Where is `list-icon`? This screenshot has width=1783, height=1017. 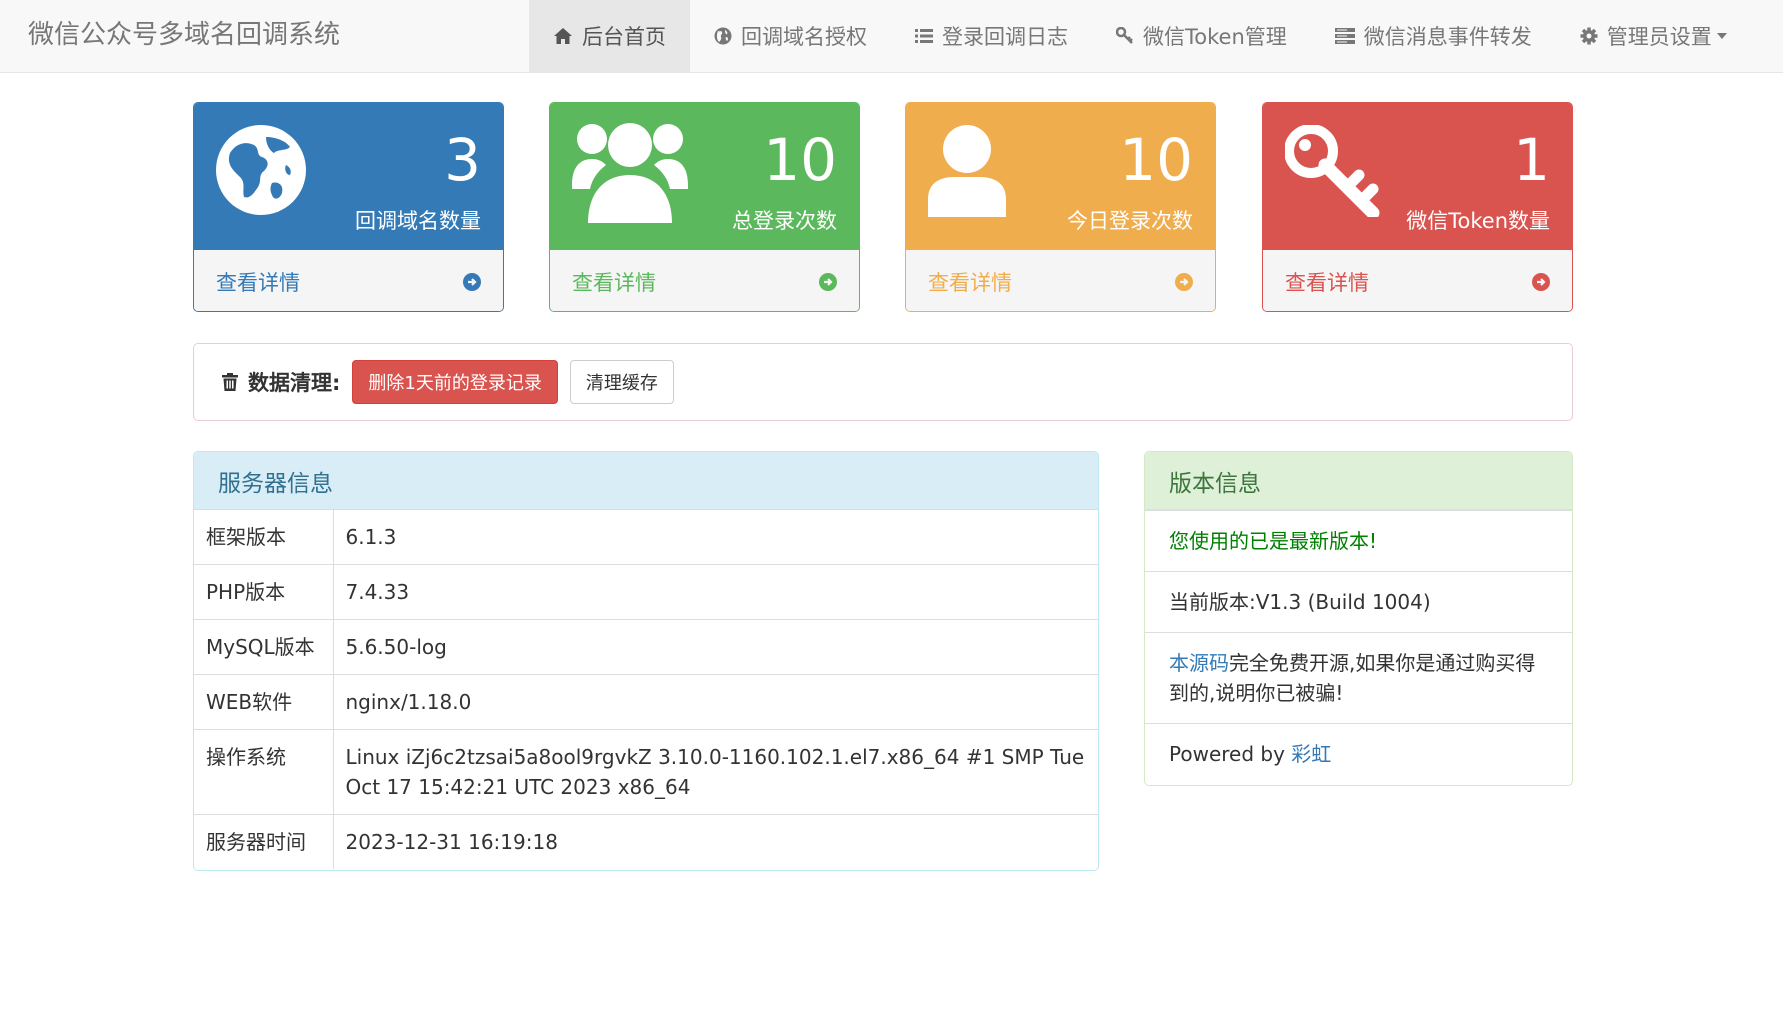 list-icon is located at coordinates (924, 36).